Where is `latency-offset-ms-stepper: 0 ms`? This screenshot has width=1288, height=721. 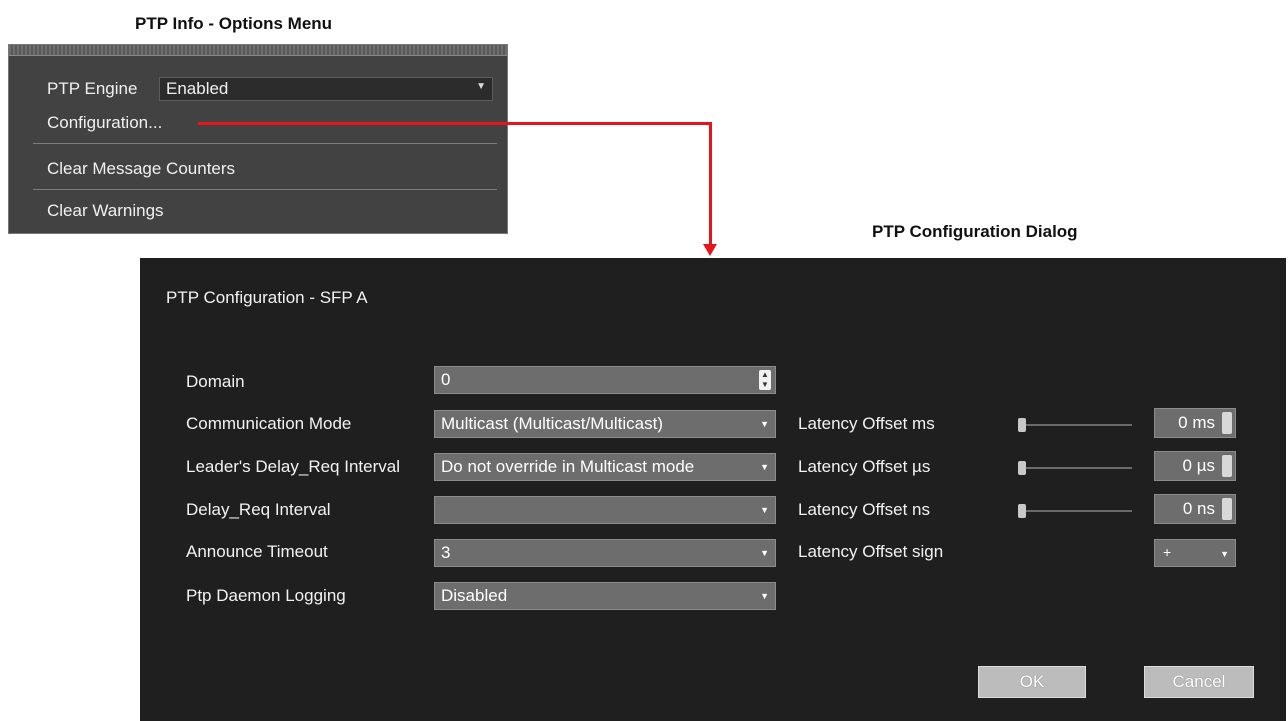 latency-offset-ms-stepper: 0 ms is located at coordinates (1195, 423).